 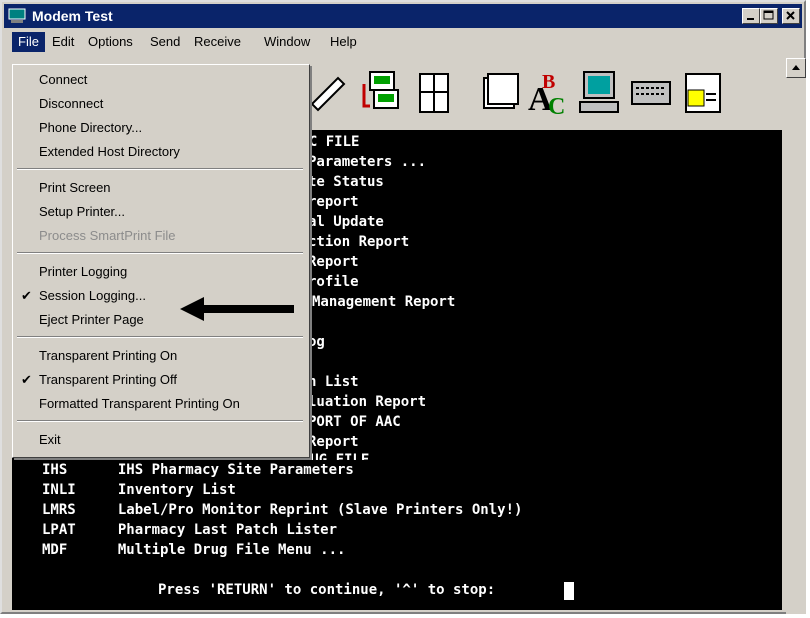 What do you see at coordinates (237, 309) in the screenshot?
I see `annotation-arrow-icon` at bounding box center [237, 309].